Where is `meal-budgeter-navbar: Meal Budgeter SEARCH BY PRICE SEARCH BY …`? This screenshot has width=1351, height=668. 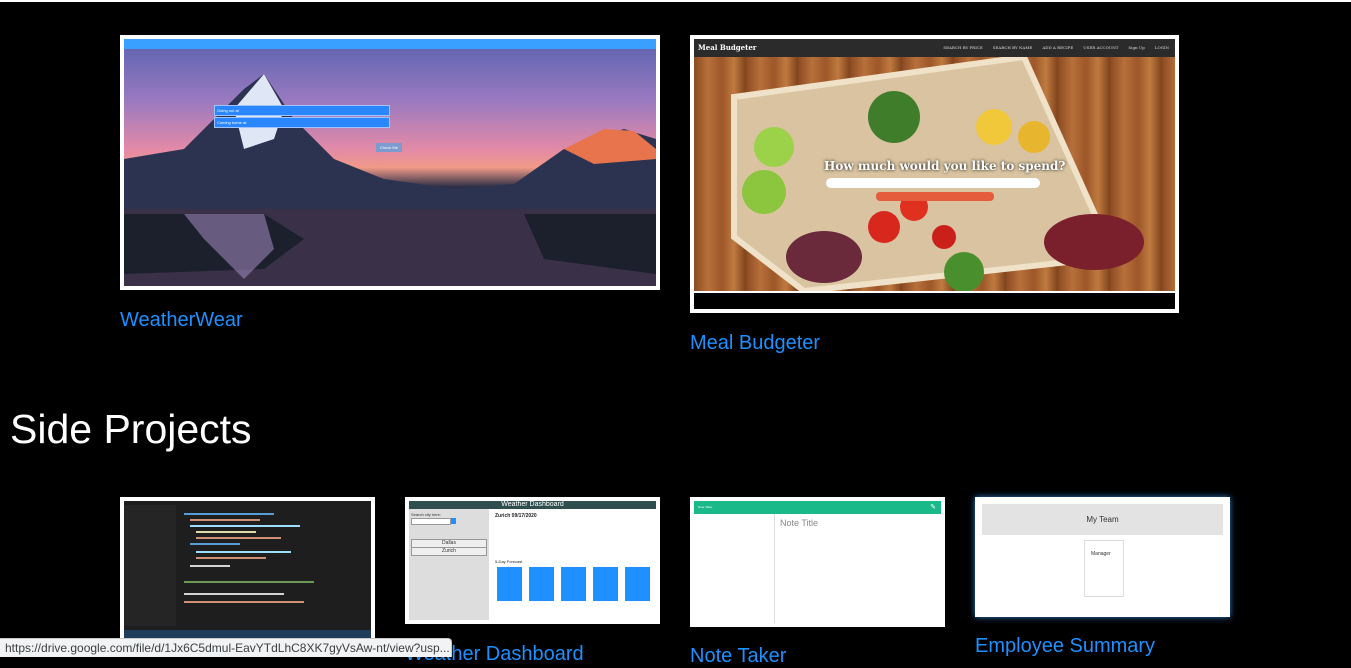 meal-budgeter-navbar: Meal Budgeter SEARCH BY PRICE SEARCH BY … is located at coordinates (934, 48).